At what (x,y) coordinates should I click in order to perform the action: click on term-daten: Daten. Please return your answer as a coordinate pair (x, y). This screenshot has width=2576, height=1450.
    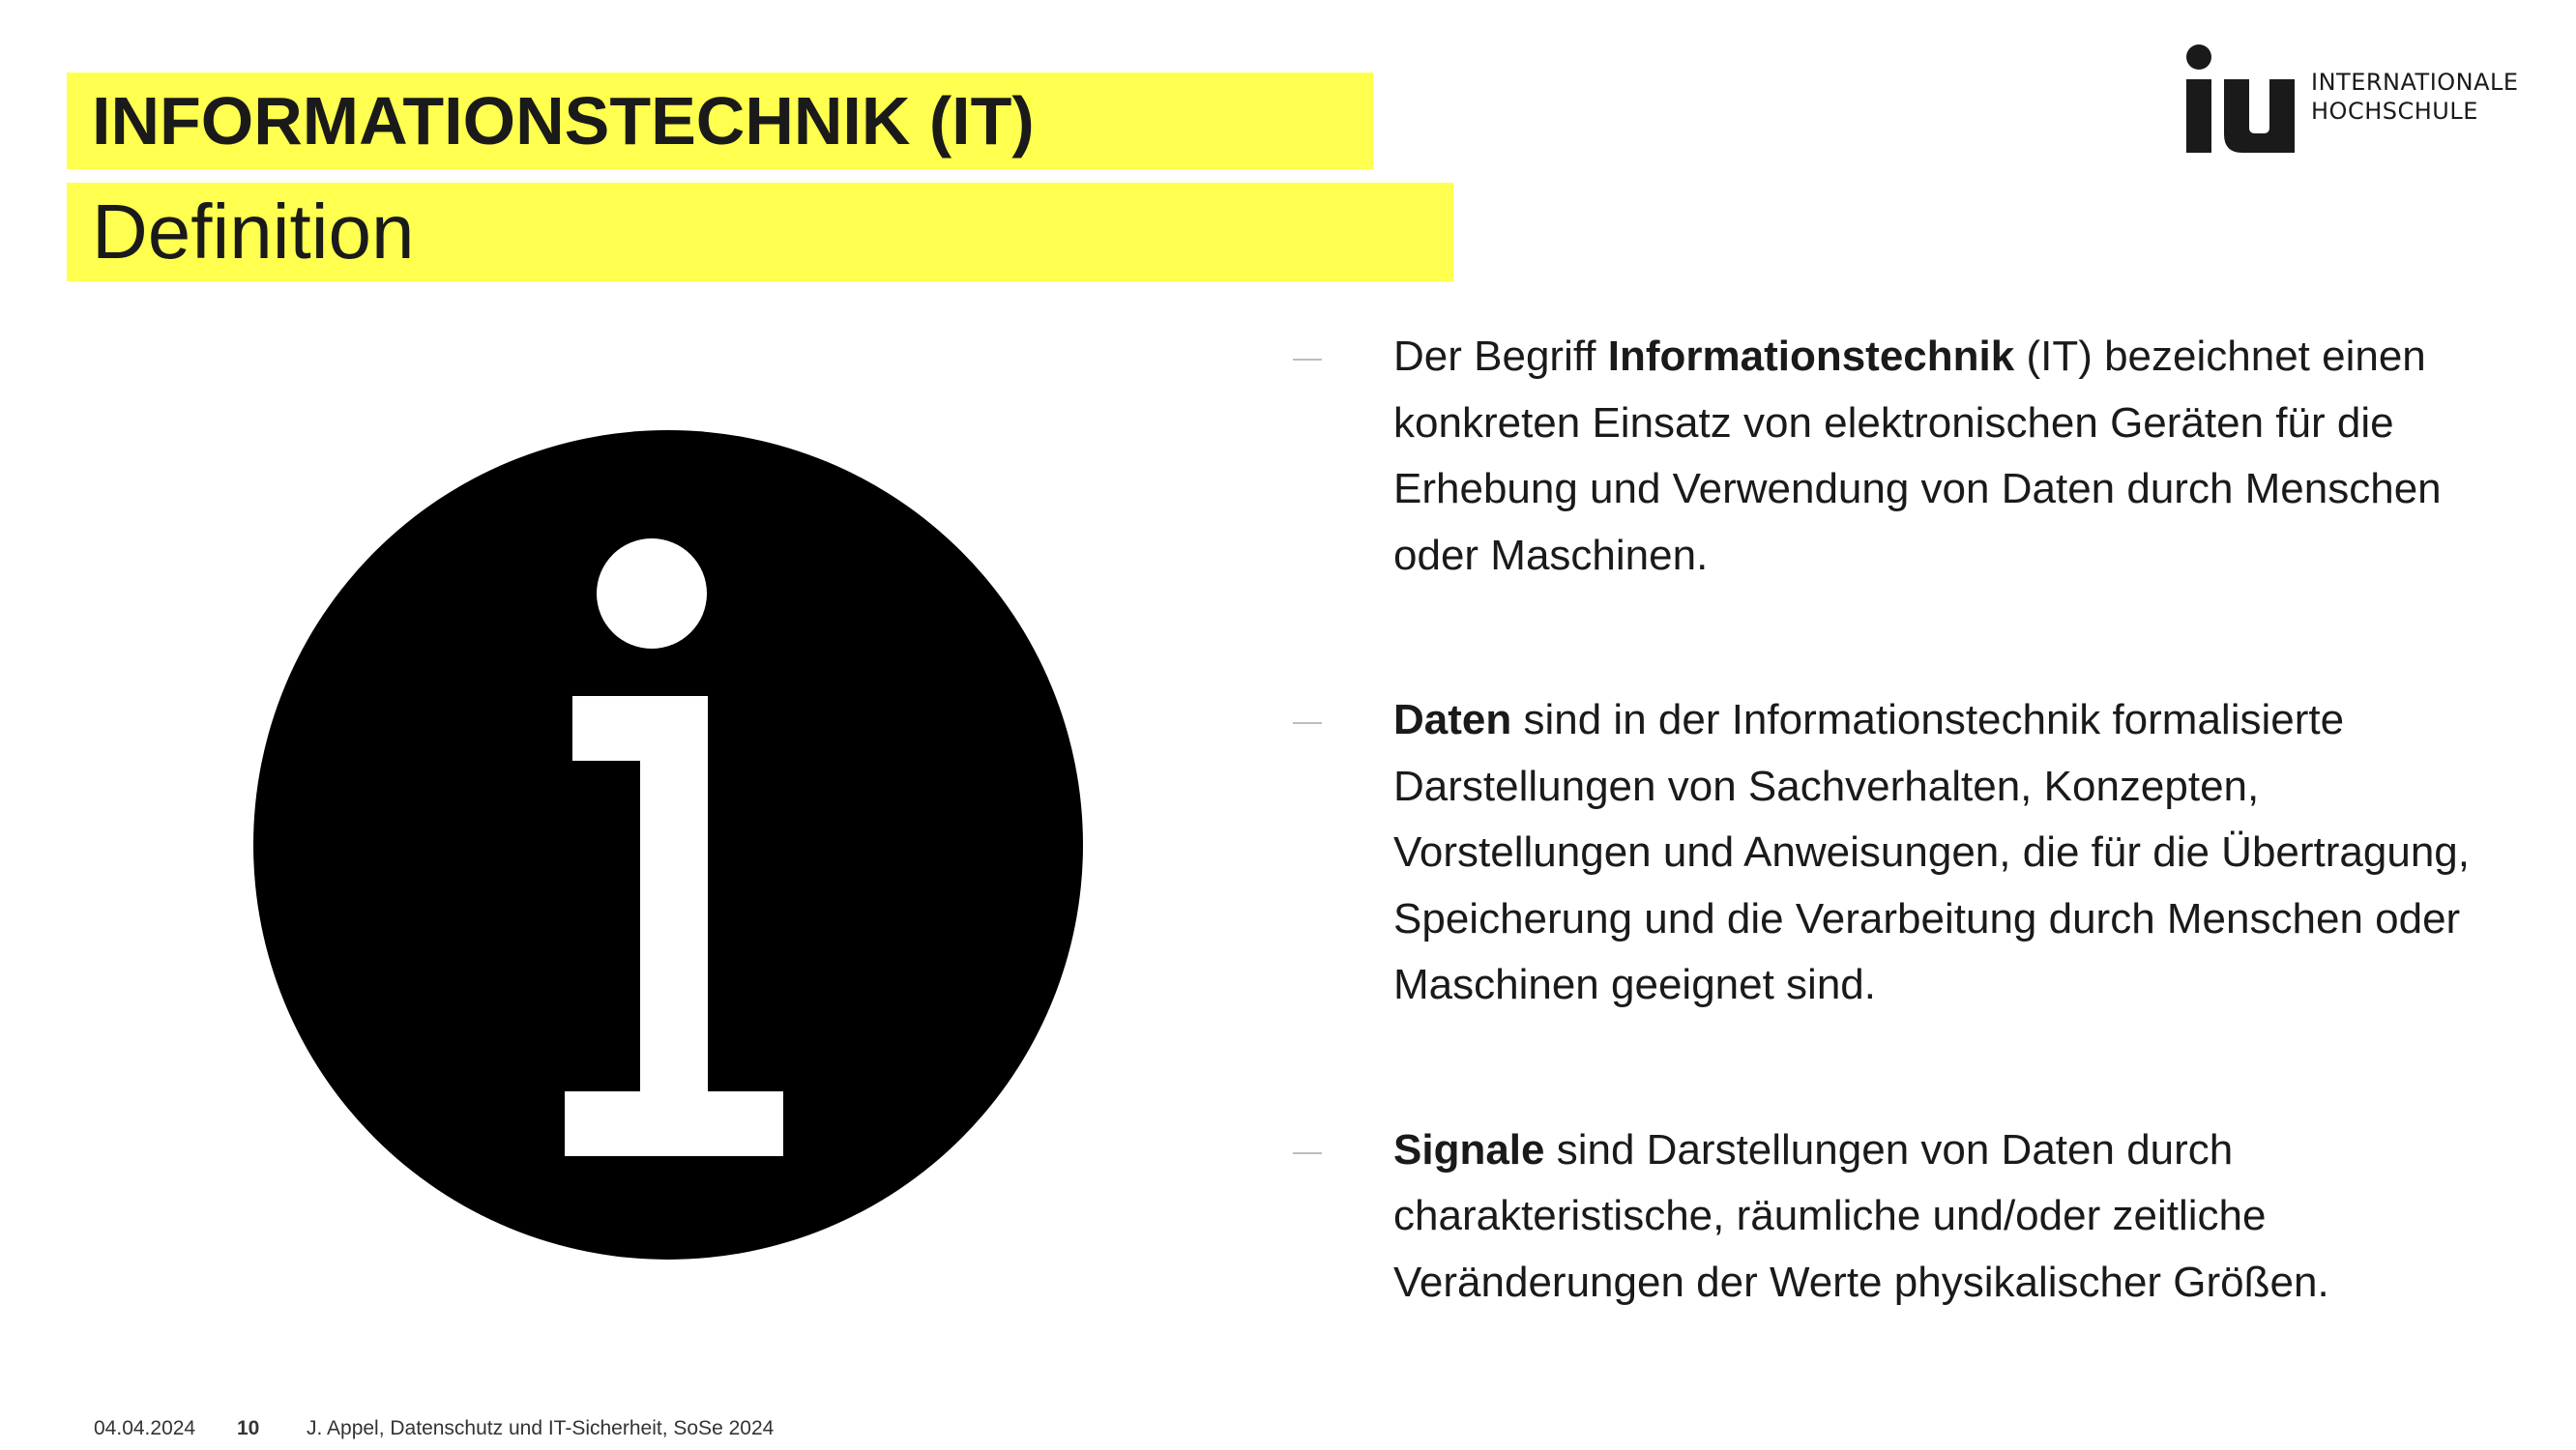
    Looking at the image, I should click on (1452, 720).